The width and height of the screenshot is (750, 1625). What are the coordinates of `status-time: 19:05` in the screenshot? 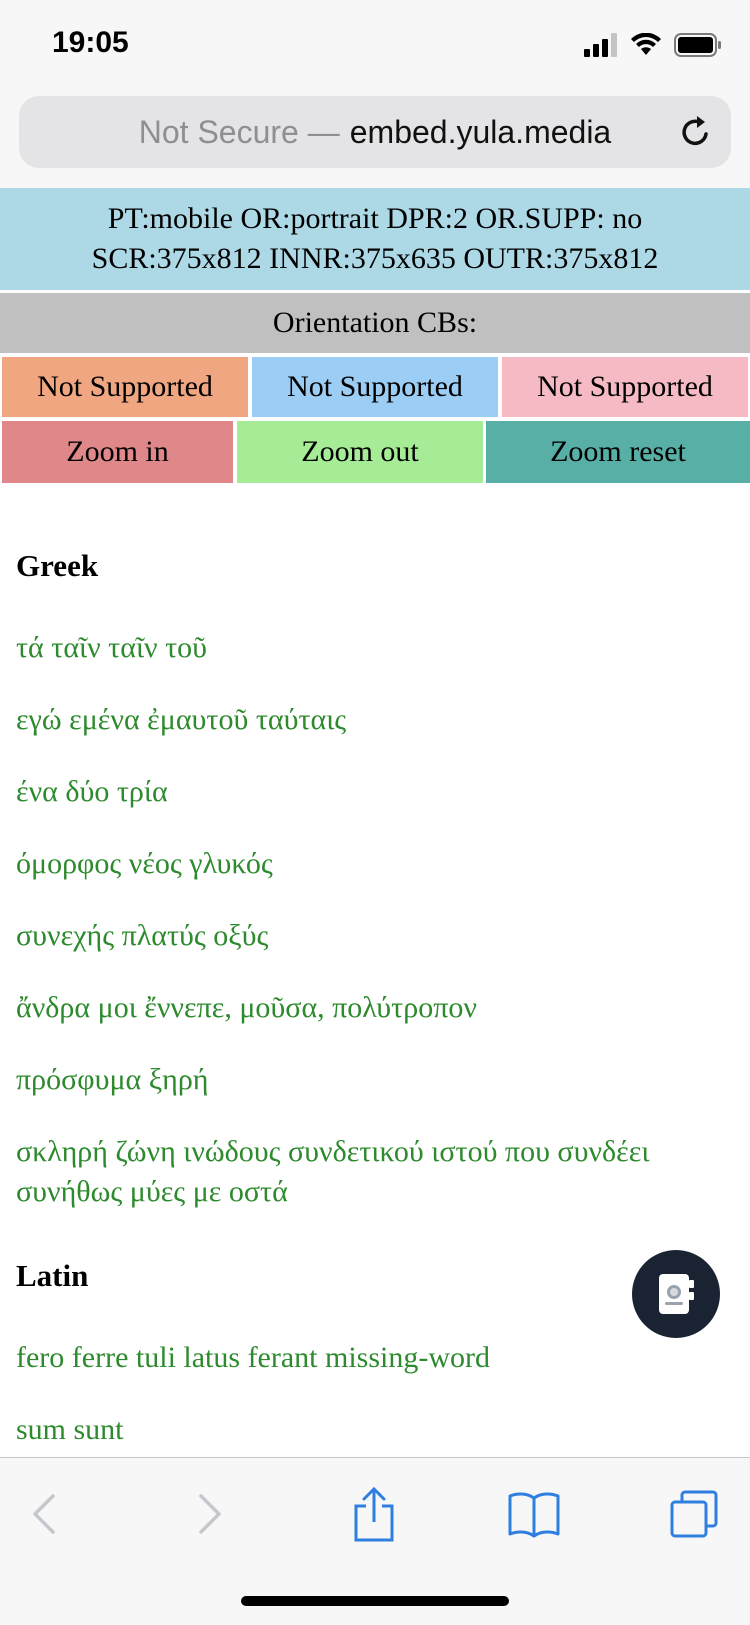 It's located at (90, 42).